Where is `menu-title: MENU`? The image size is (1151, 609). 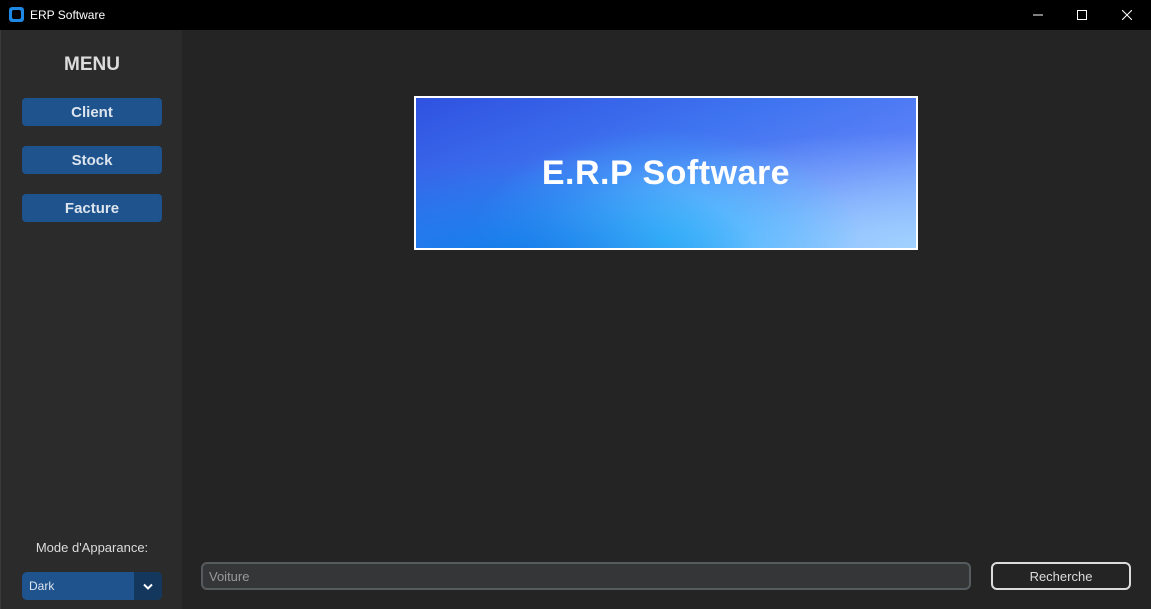 menu-title: MENU is located at coordinates (92, 64).